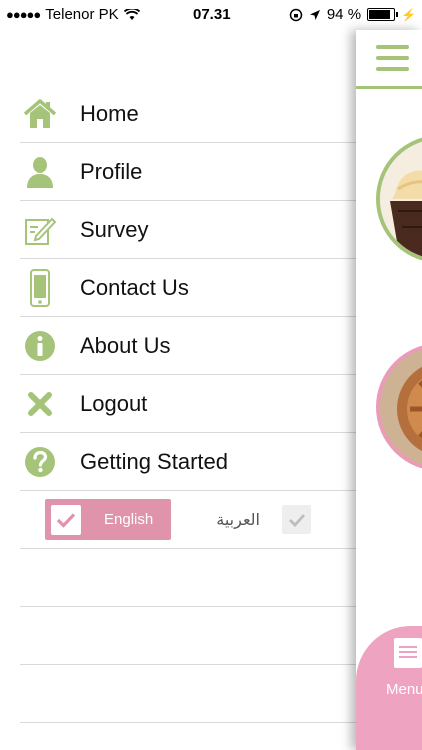  I want to click on language-label-arabic: العربية, so click(238, 519).